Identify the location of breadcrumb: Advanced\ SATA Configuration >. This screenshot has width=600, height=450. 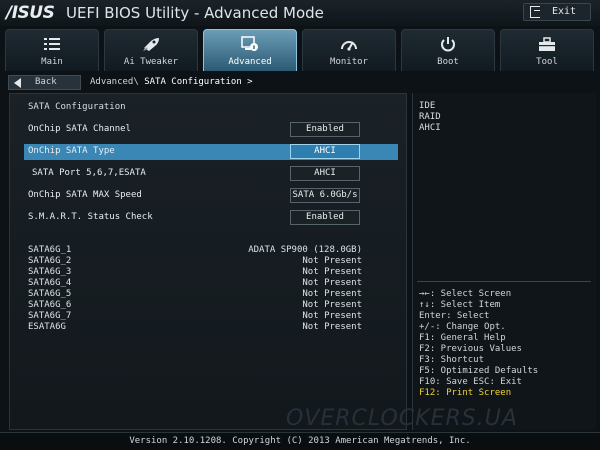
(171, 82).